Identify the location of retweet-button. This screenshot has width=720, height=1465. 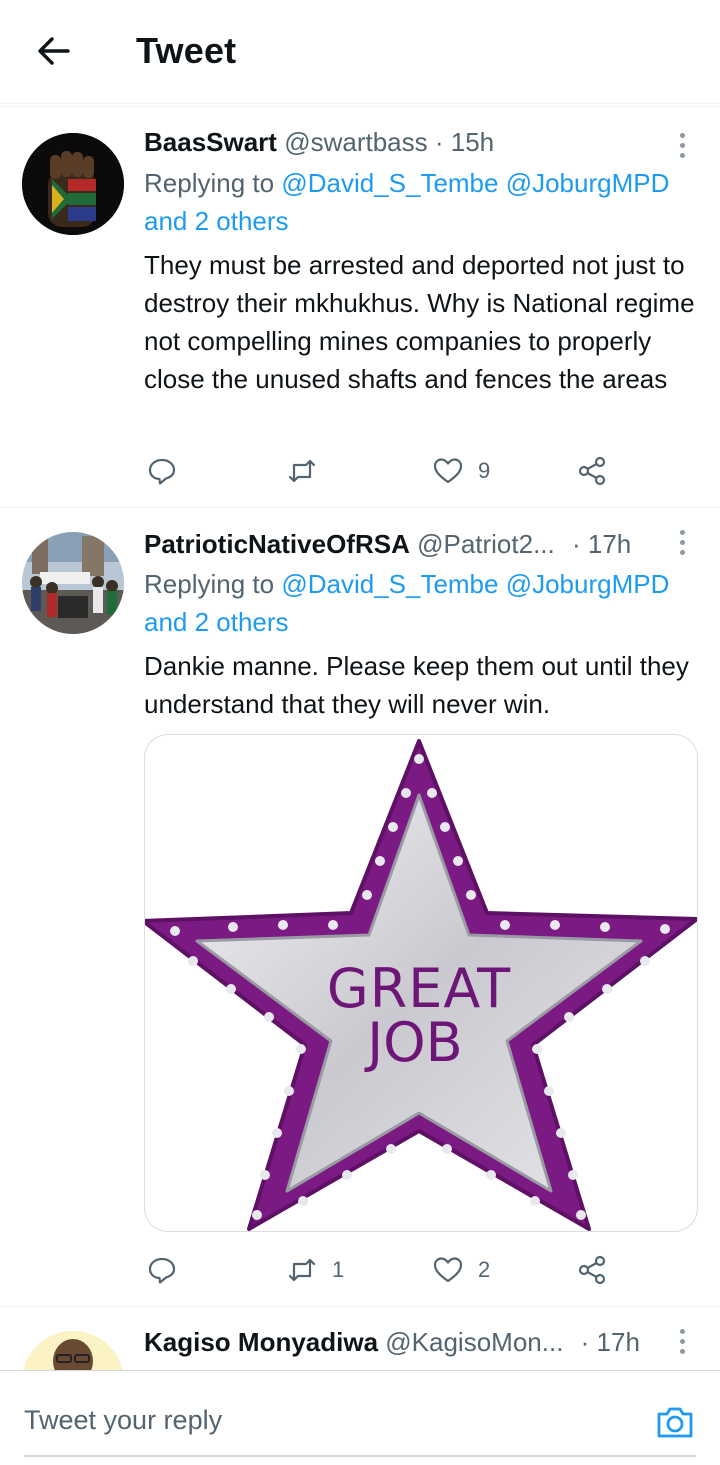
(309, 471).